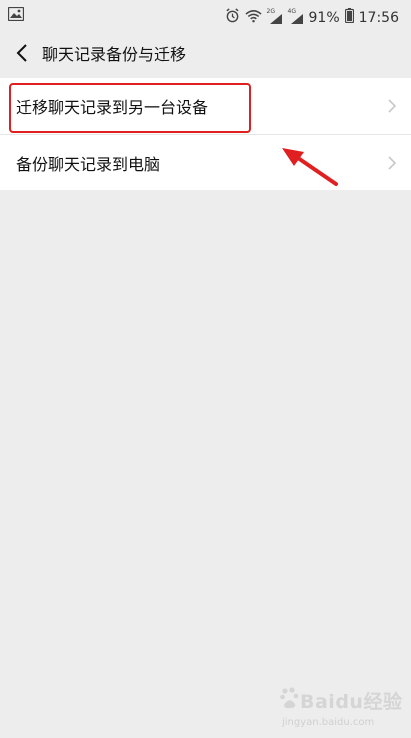  I want to click on signal-4g-icon: 4G, so click(296, 16).